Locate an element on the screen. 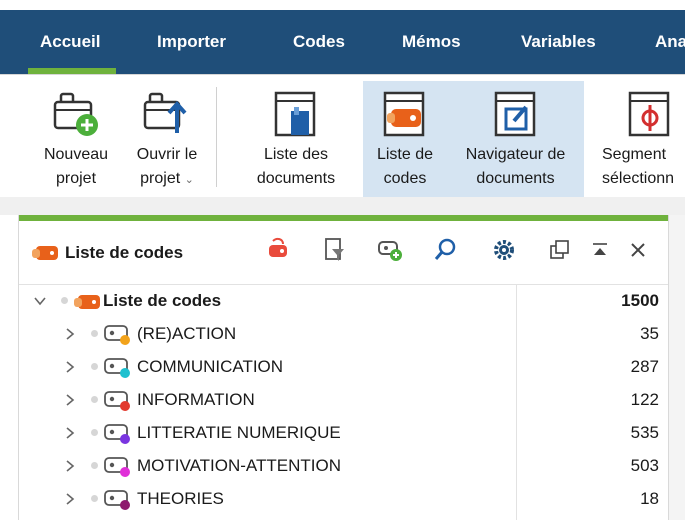 The height and width of the screenshot is (520, 685). gear-icon is located at coordinates (504, 250).